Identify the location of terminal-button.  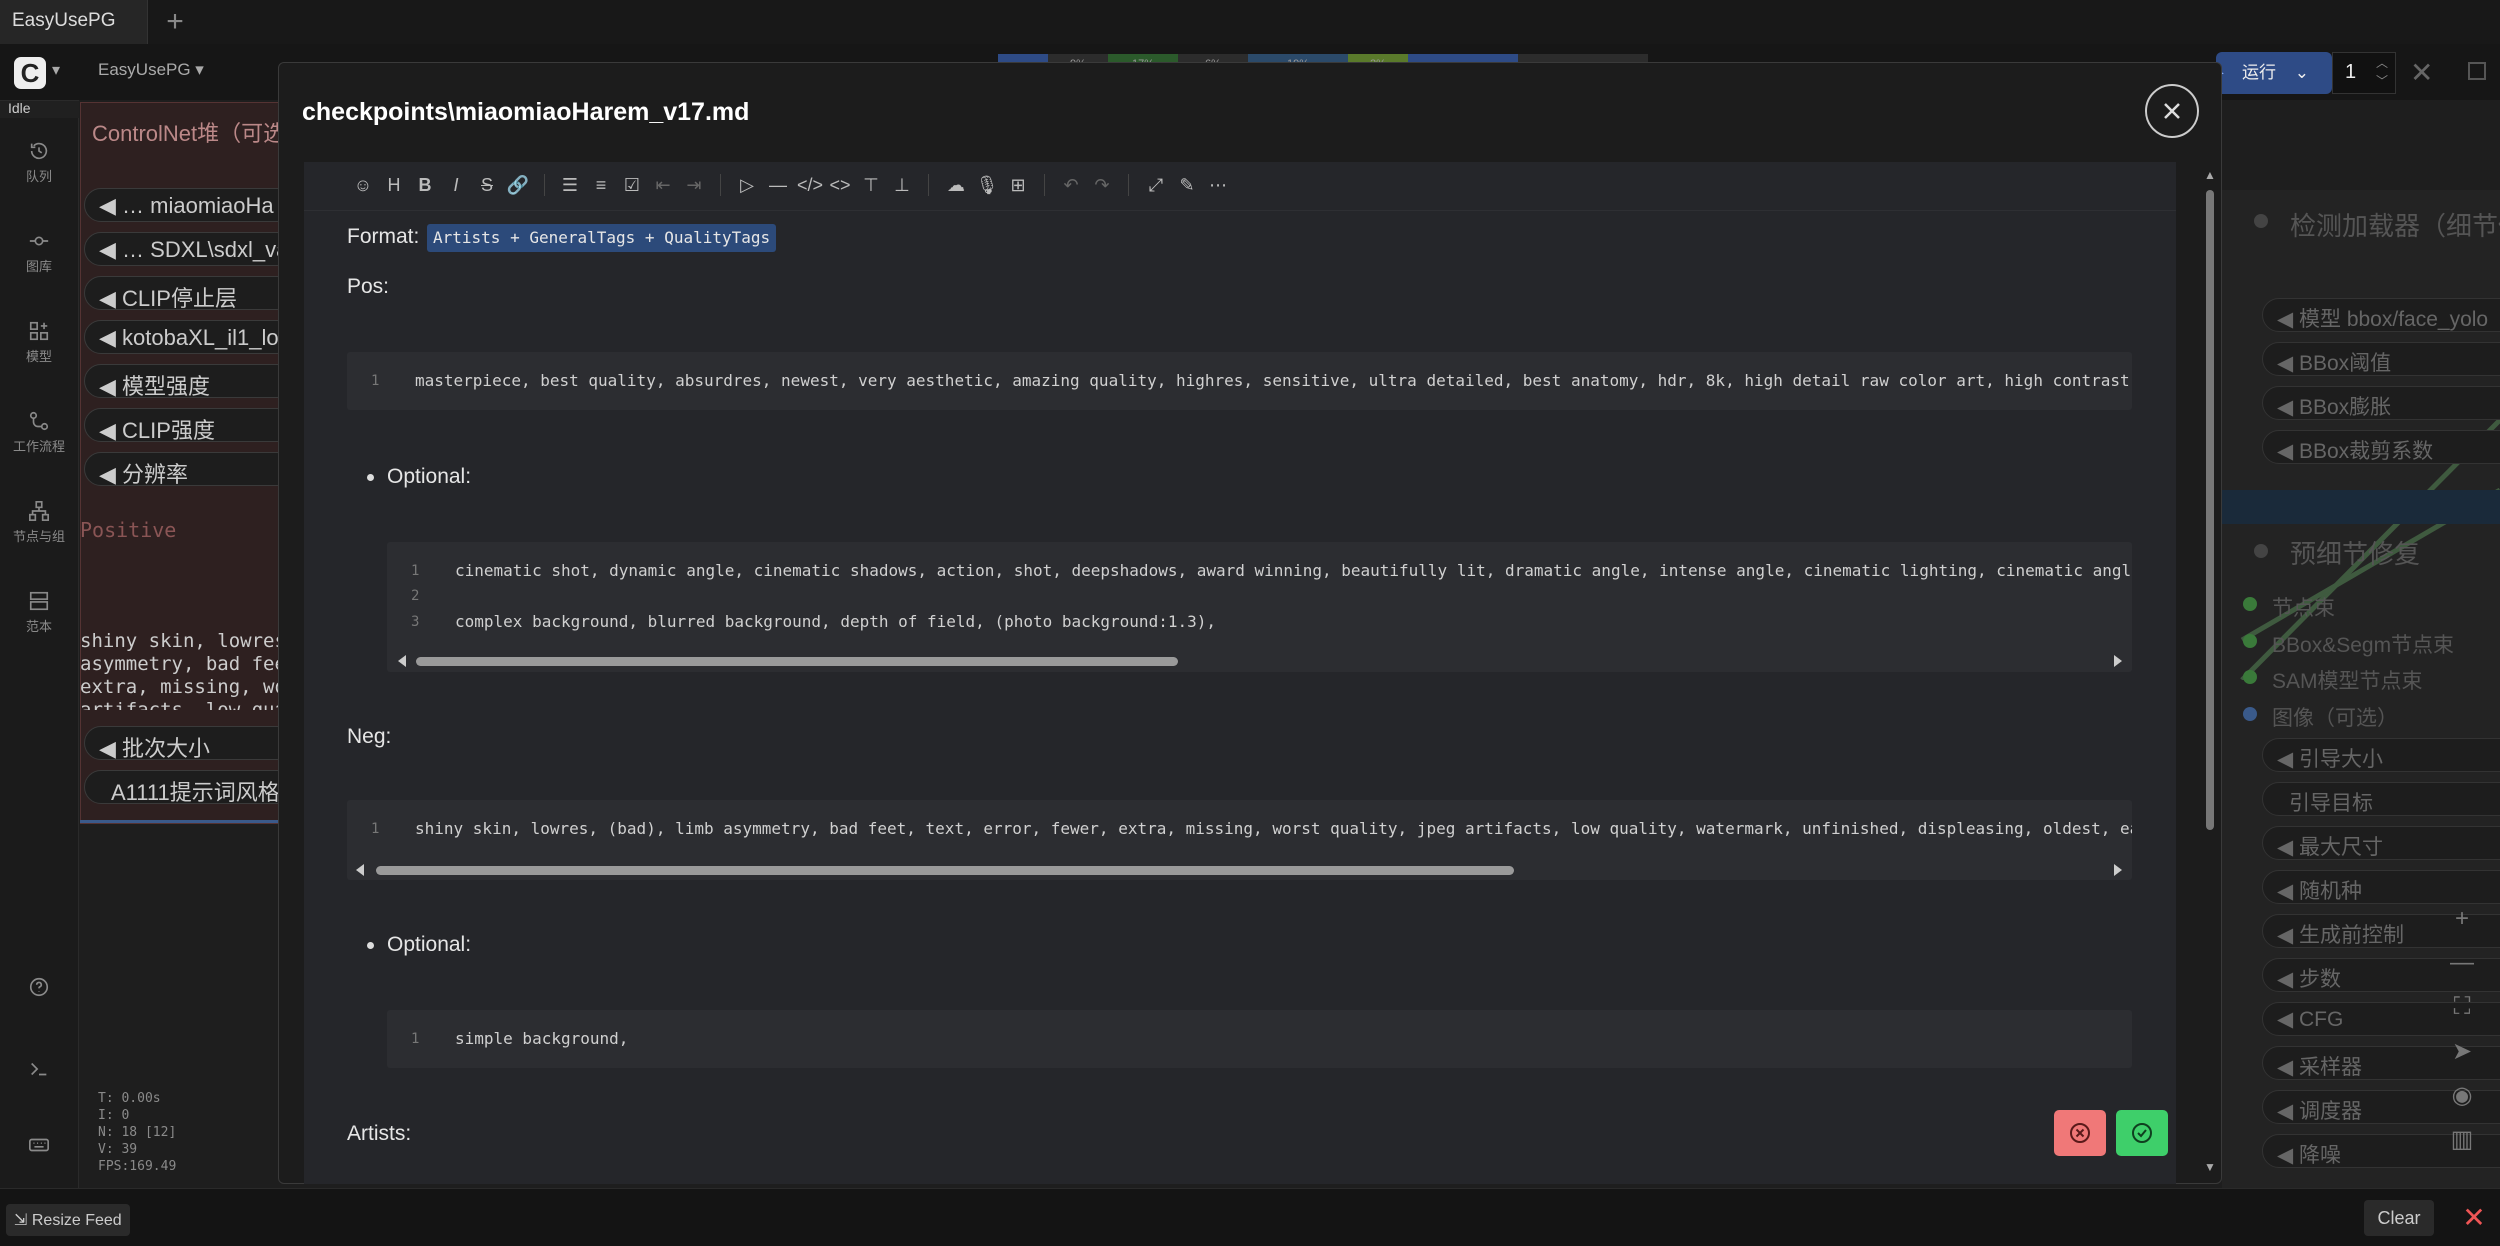
(39, 1071).